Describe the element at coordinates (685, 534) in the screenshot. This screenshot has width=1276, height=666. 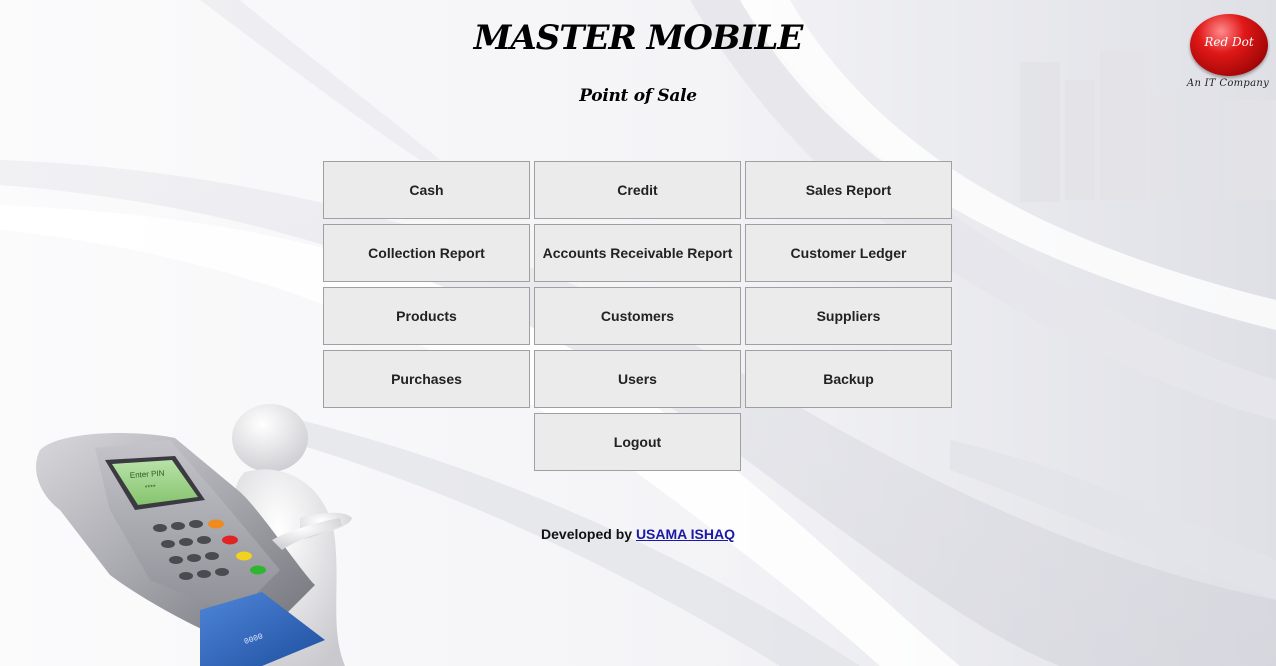
I see `author-link: USAMA ISHAQ` at that location.